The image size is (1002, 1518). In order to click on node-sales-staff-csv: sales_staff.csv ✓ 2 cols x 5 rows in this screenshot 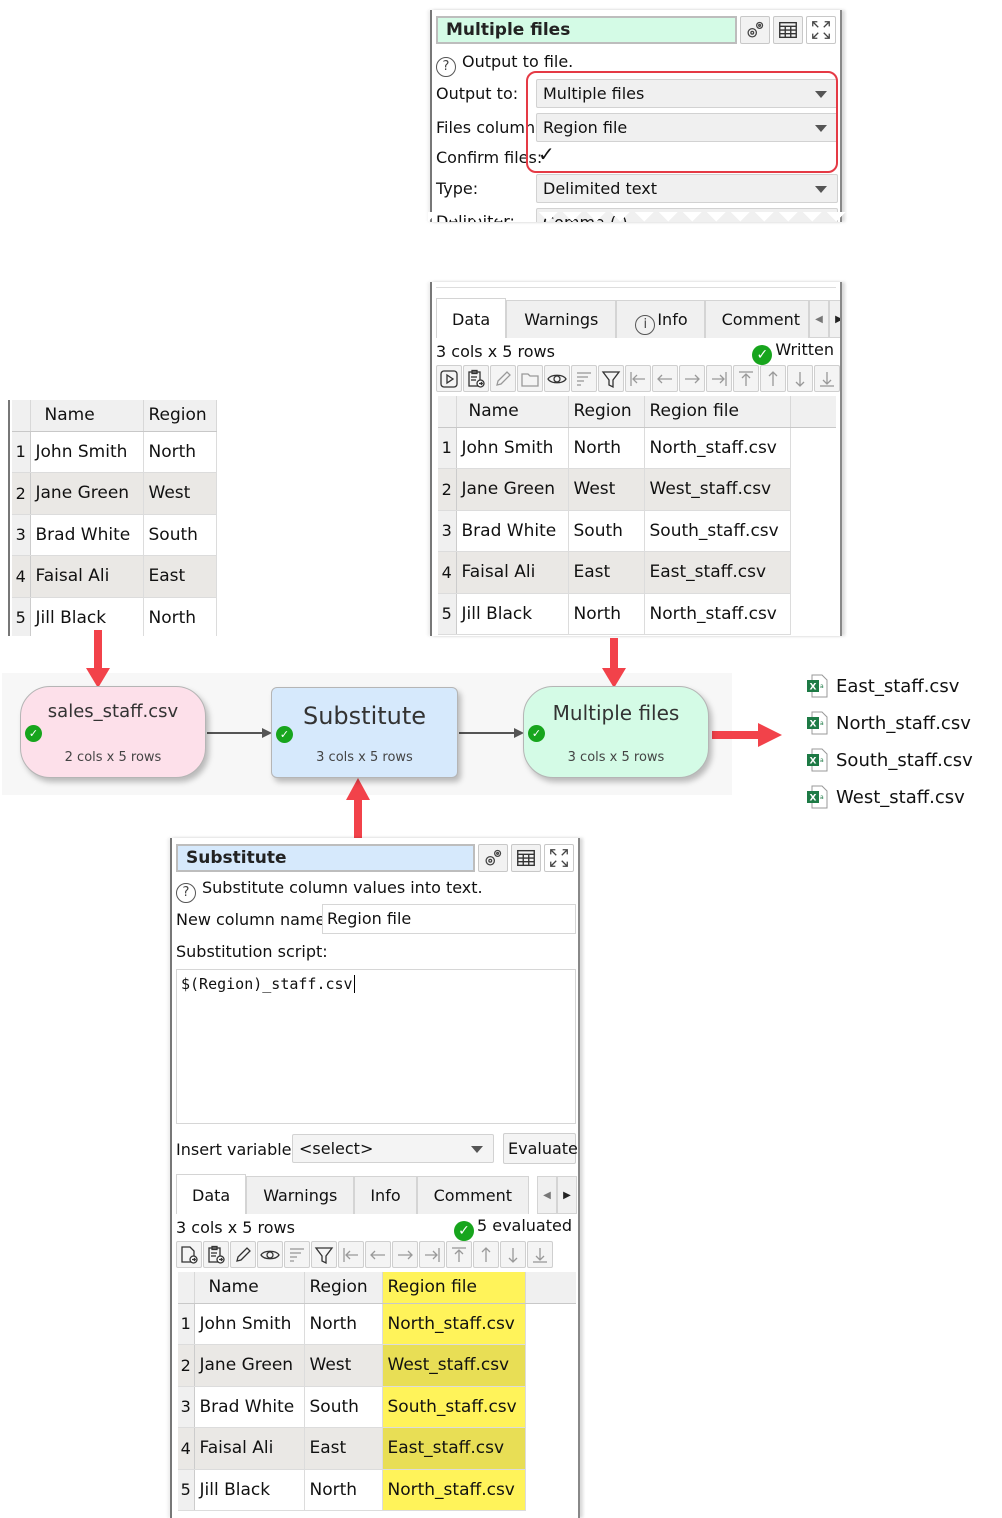, I will do `click(113, 732)`.